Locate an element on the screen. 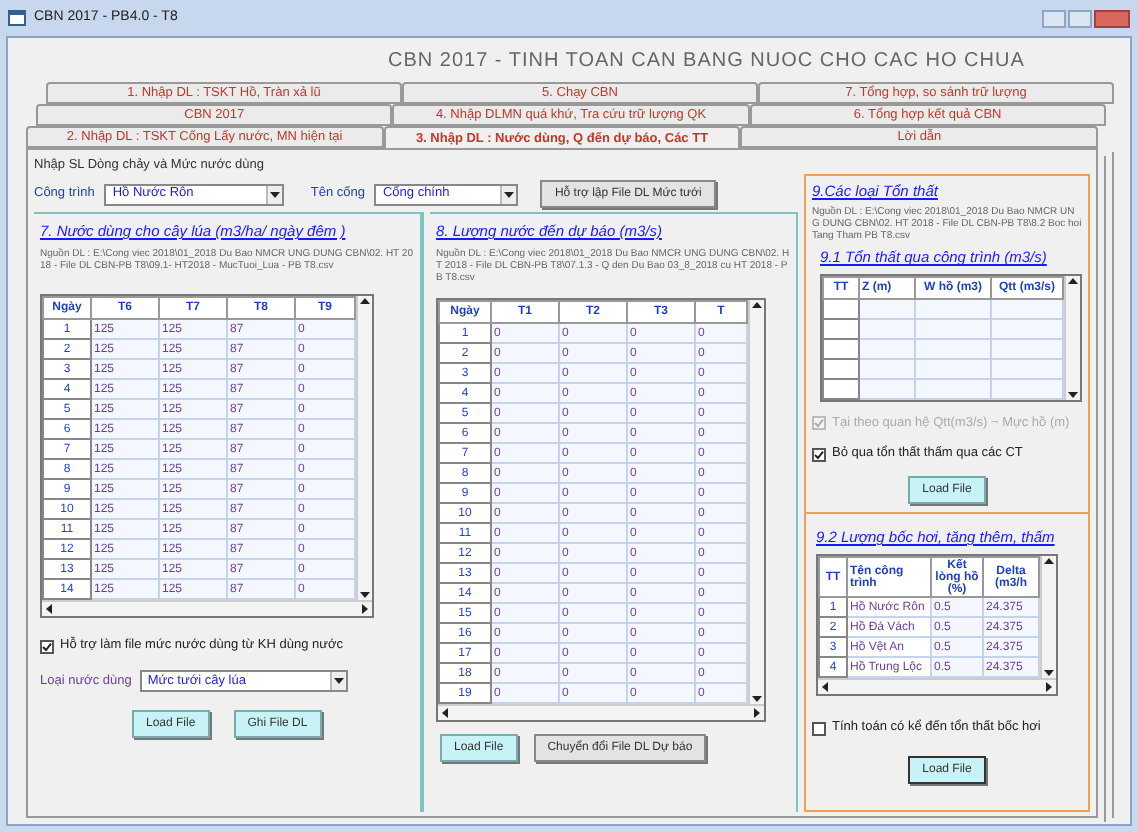 This screenshot has width=1138, height=832. scroll-down-icon is located at coordinates (1073, 394).